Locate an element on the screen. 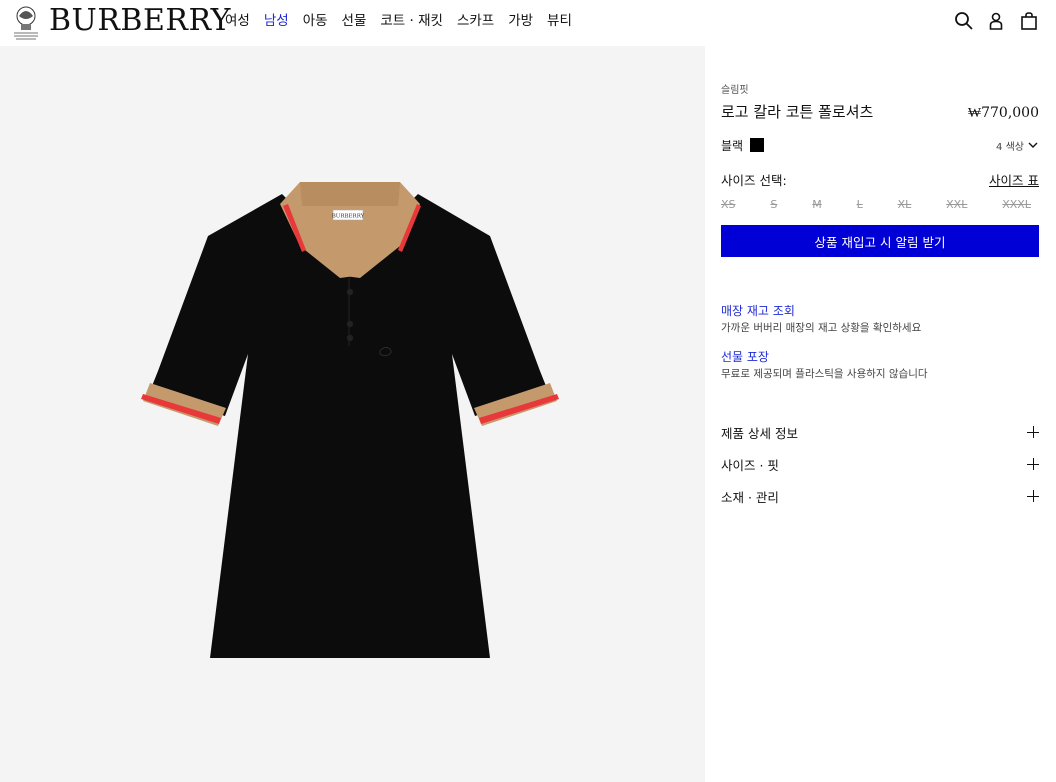 The image size is (1056, 782). nav-item-scarves: 스카프 is located at coordinates (475, 22).